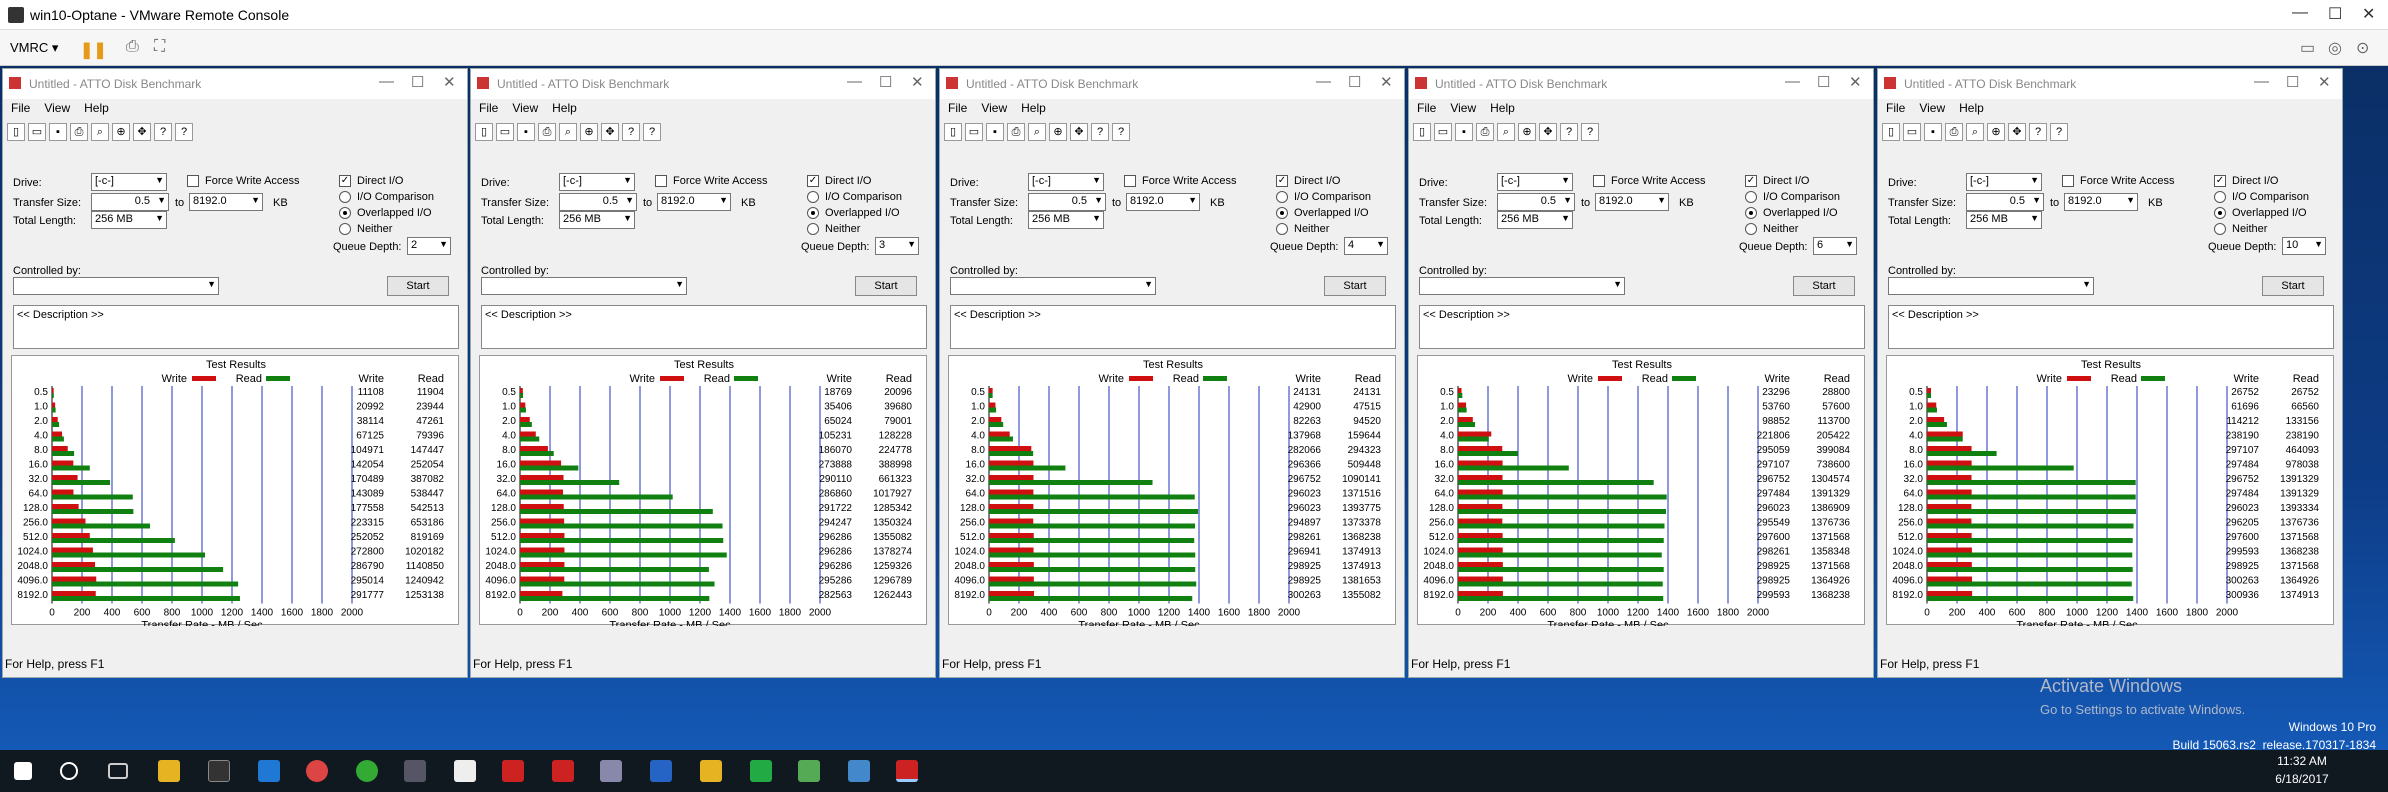 This screenshot has width=2388, height=792. What do you see at coordinates (2307, 48) in the screenshot?
I see `devices-icon: ▭` at bounding box center [2307, 48].